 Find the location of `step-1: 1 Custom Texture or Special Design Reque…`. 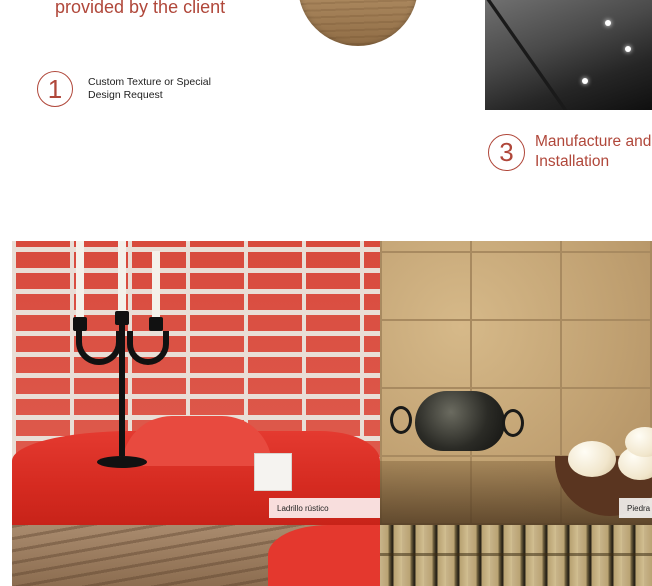

step-1: 1 Custom Texture or Special Design Reque… is located at coordinates (137, 89).